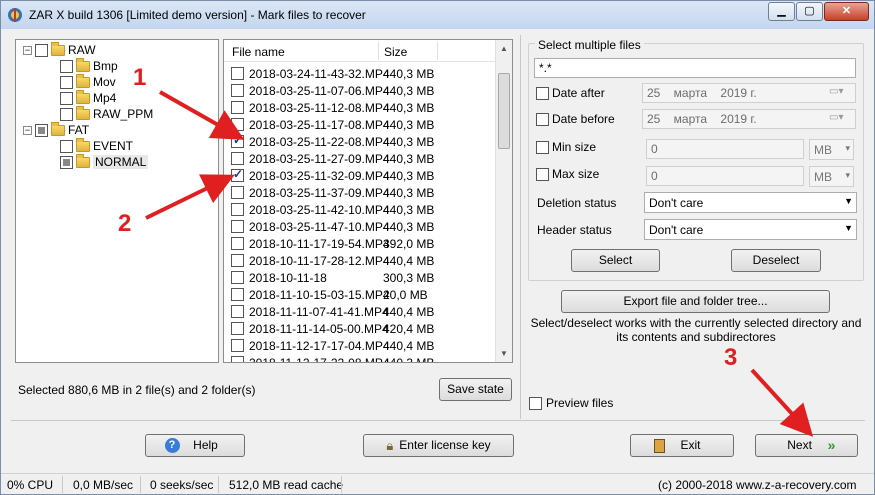 This screenshot has height=495, width=875. I want to click on column-file-name: File name, so click(258, 52).